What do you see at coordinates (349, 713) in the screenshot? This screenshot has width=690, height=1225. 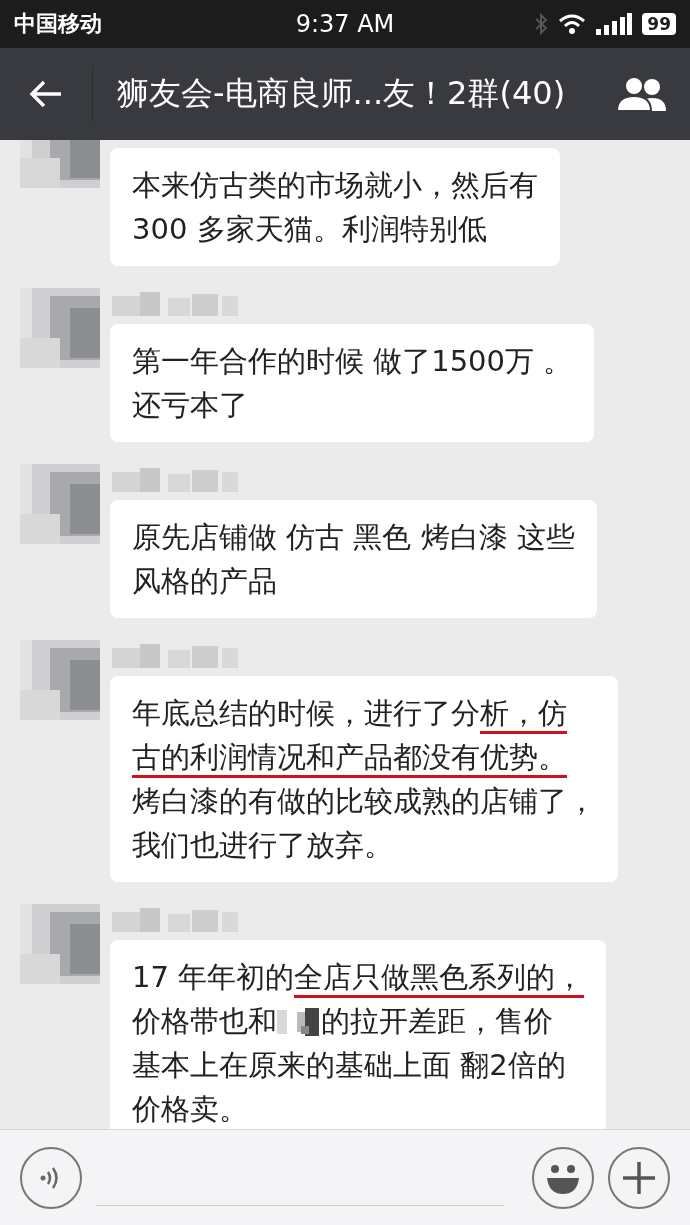 I see `message-text: 年底总结的时候，进行了分析，仿` at bounding box center [349, 713].